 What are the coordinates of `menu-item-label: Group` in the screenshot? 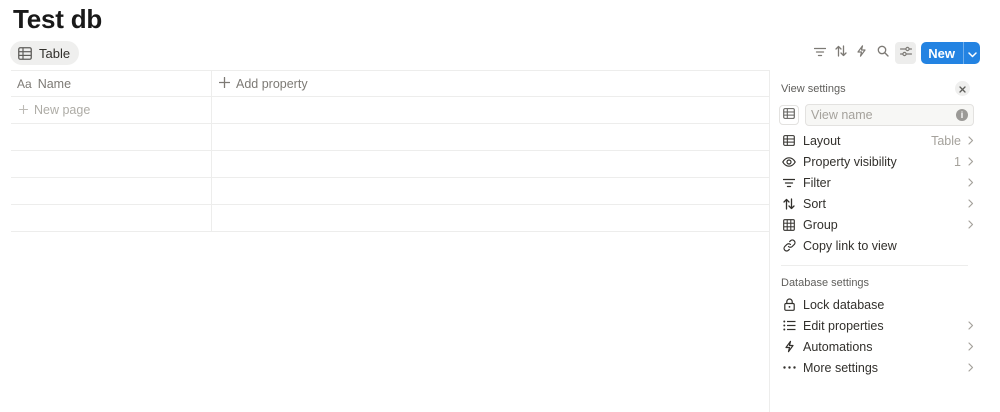 It's located at (820, 224).